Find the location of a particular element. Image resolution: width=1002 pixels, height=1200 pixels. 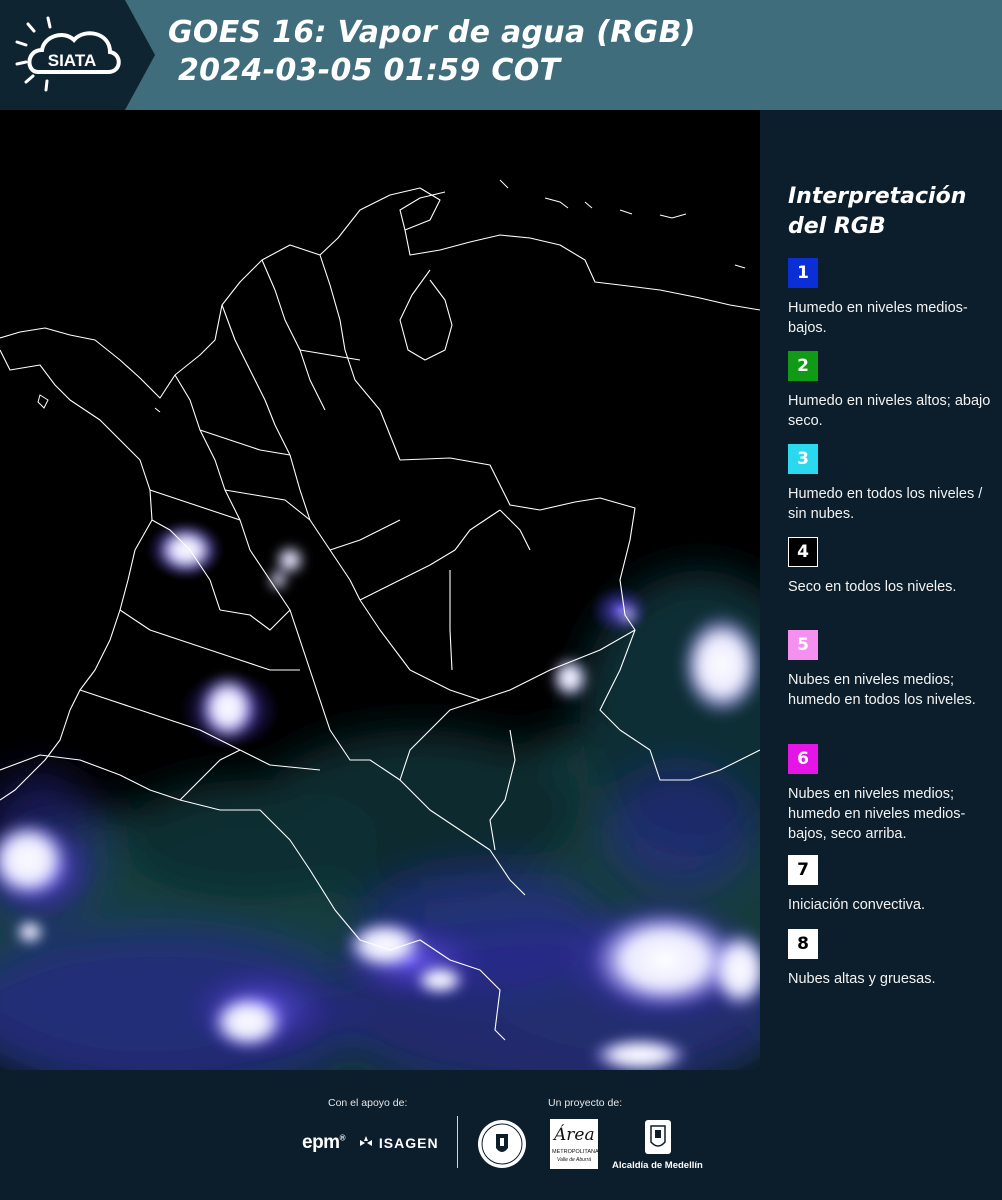

legend-item-2: 2 Humedo en niveles altos; abajo seco. is located at coordinates (890, 391).